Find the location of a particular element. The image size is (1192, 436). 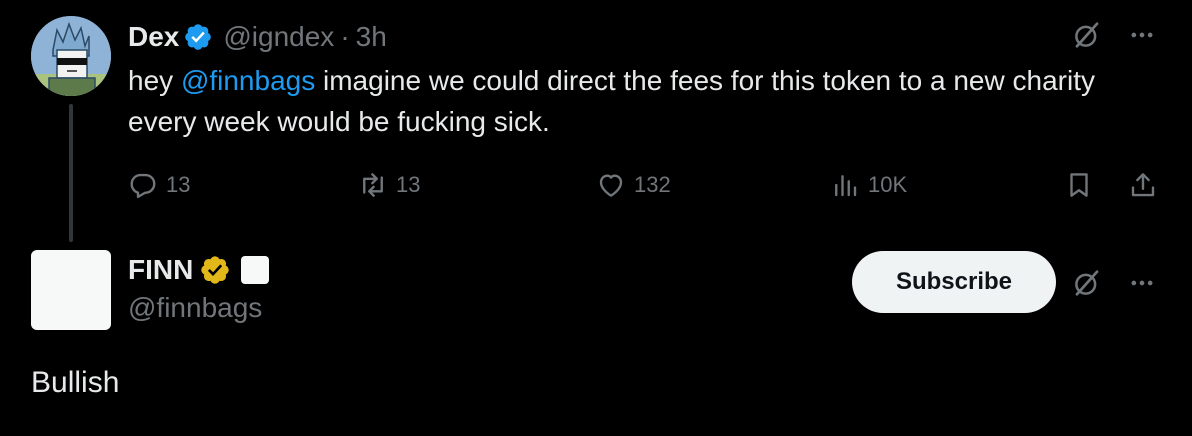

reply-count: 13 is located at coordinates (178, 184).